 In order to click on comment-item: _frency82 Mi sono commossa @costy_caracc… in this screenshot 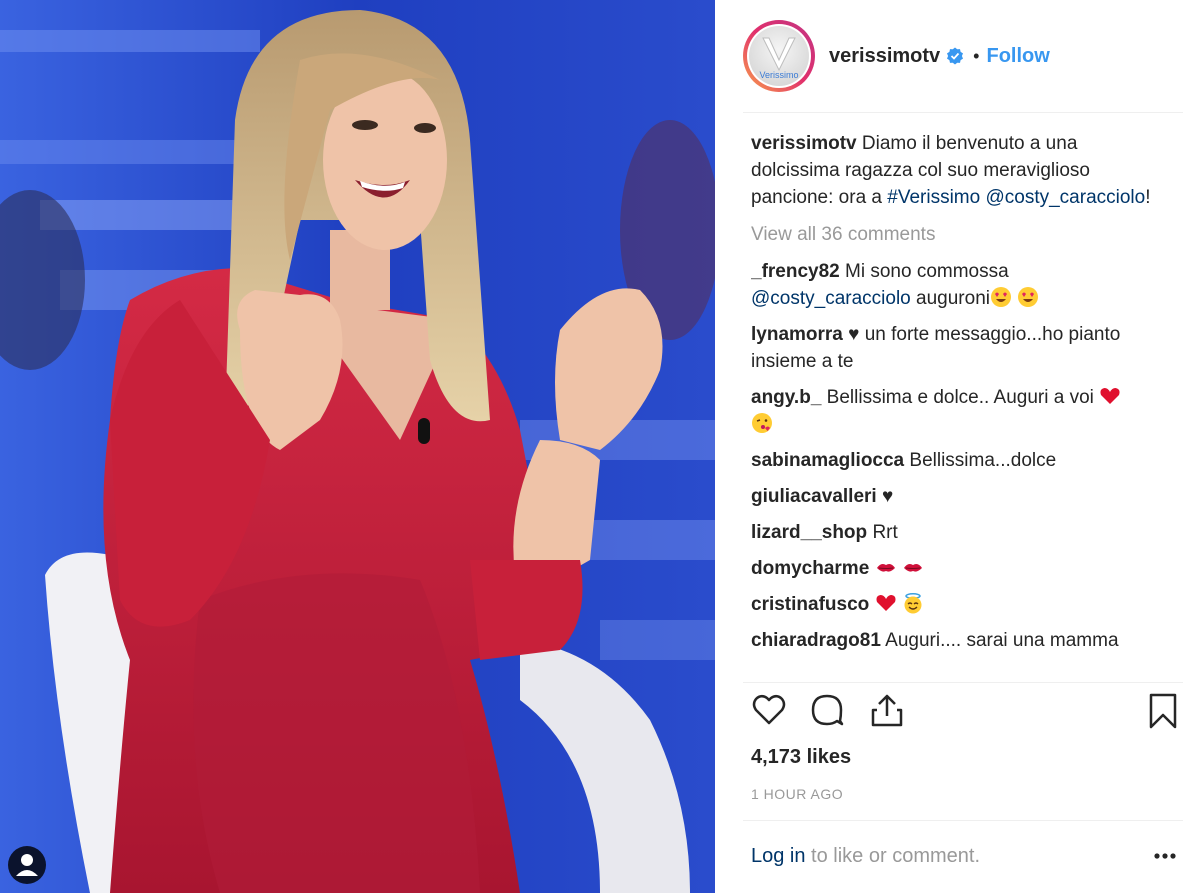, I will do `click(956, 285)`.